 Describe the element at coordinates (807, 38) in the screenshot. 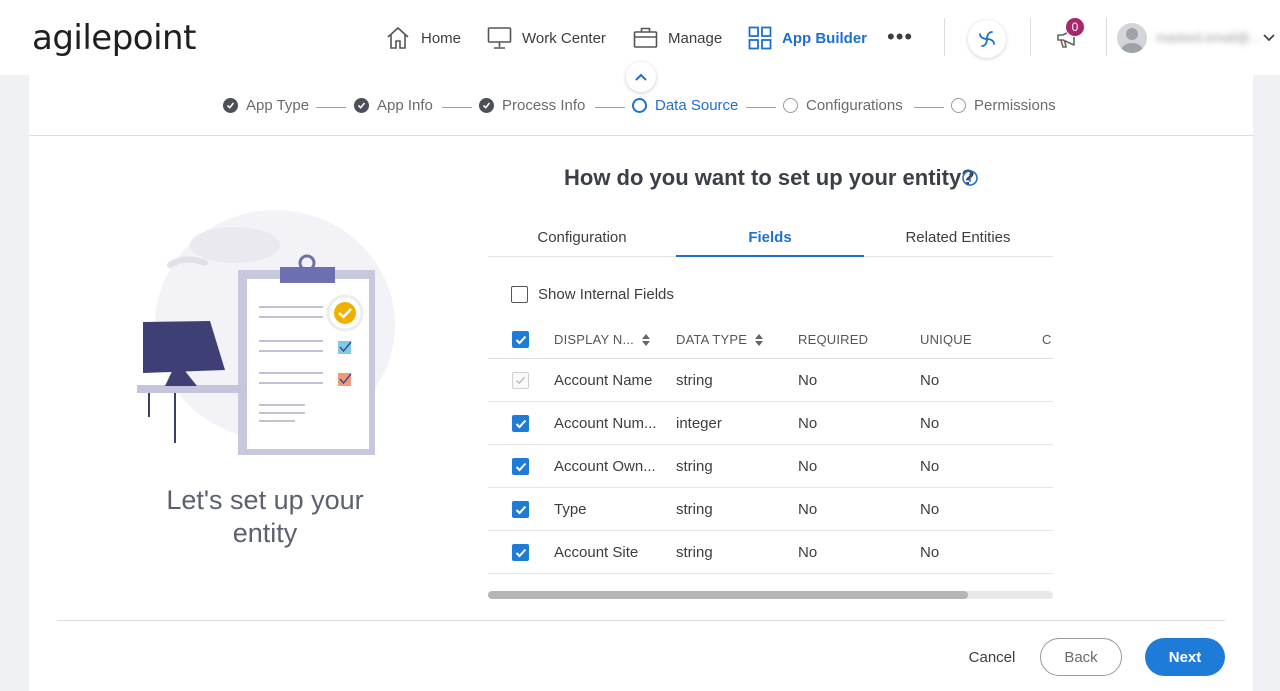

I see `nav-app-builder: App Builder` at that location.